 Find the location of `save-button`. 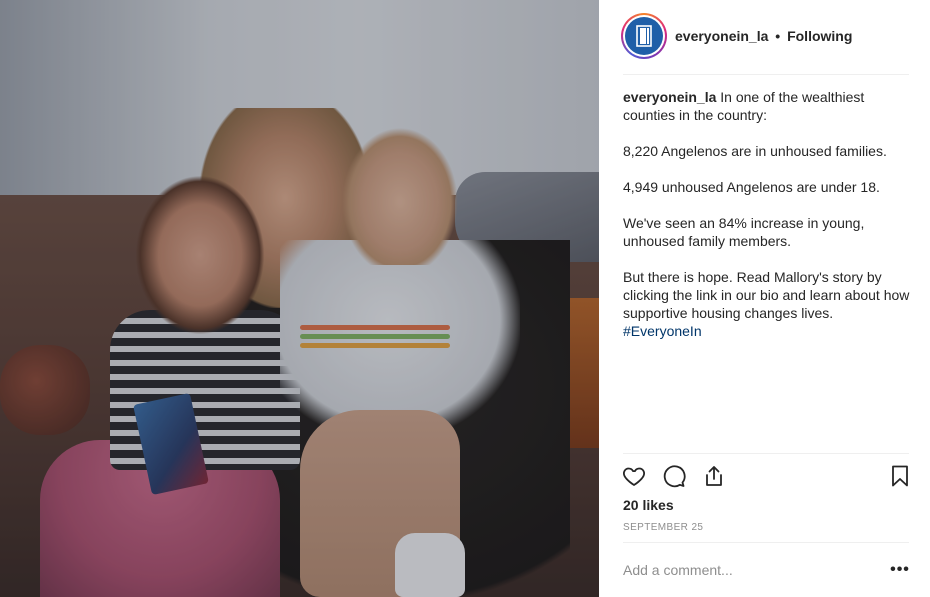

save-button is located at coordinates (900, 476).